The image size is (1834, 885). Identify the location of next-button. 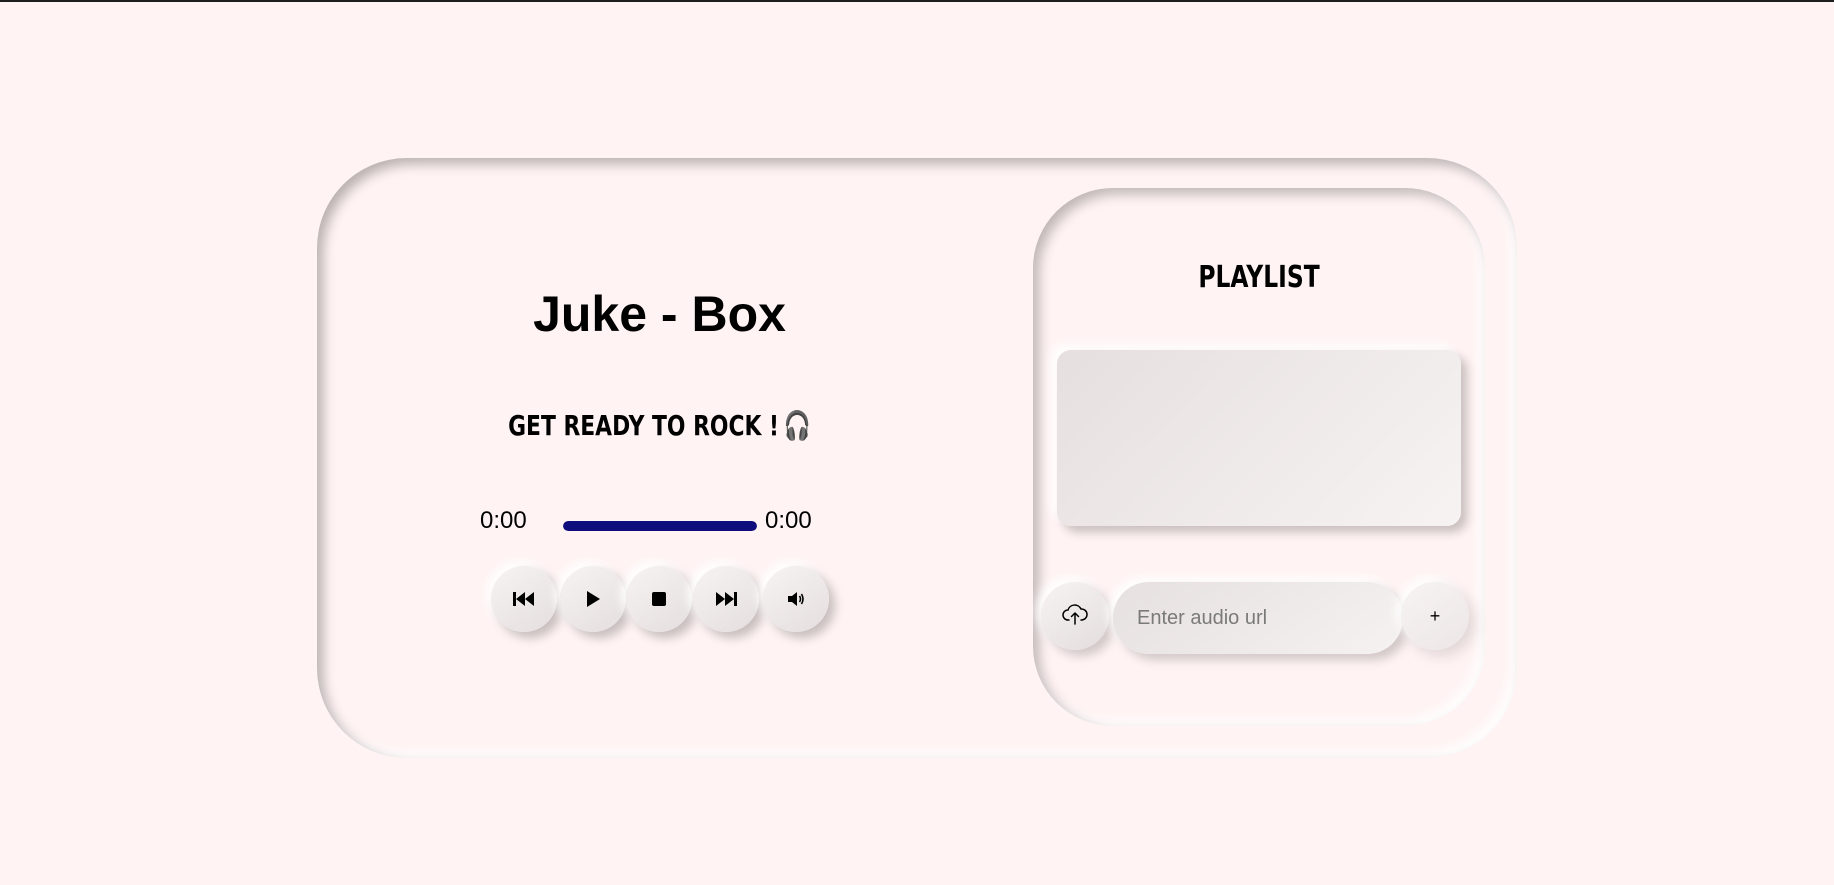
(726, 599).